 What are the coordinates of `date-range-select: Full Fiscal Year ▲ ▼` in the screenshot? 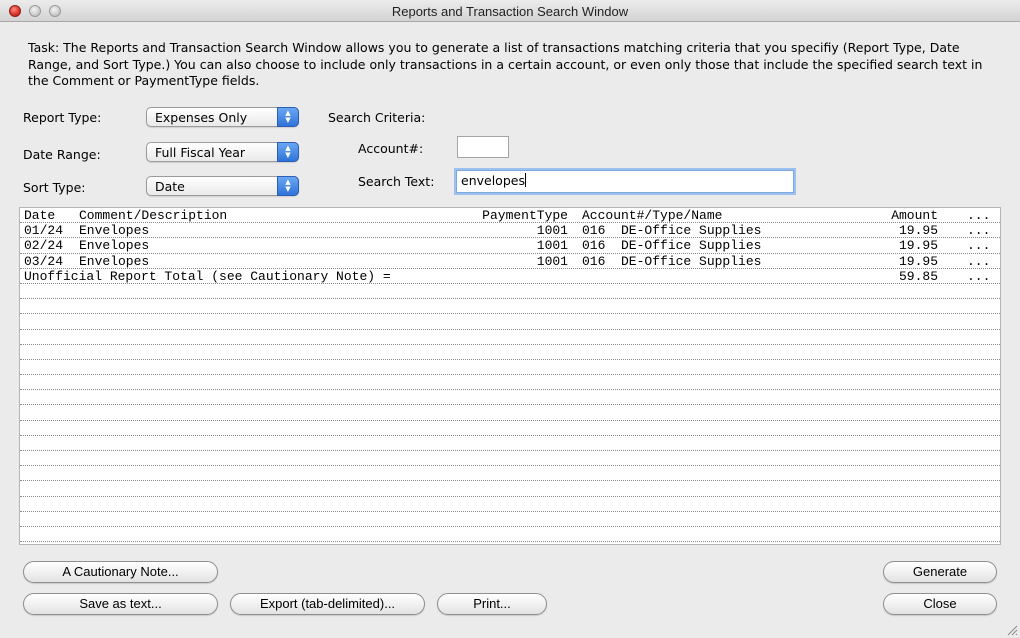 It's located at (222, 152).